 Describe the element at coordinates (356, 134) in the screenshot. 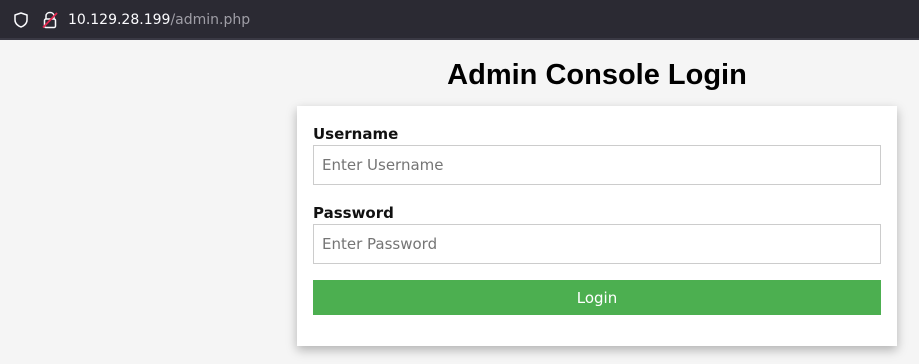

I see `username-label: Username` at that location.